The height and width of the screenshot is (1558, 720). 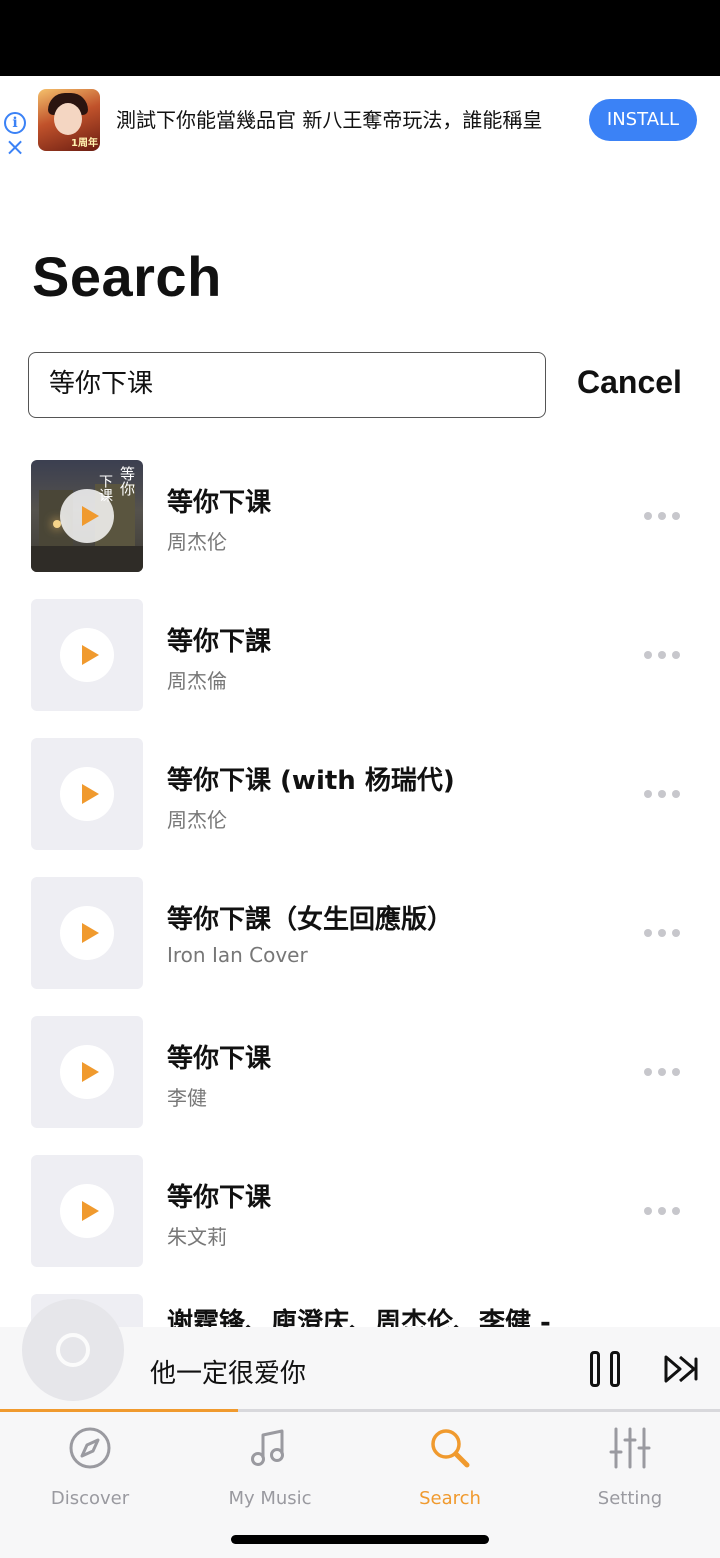 What do you see at coordinates (287, 385) in the screenshot?
I see `search-input: 等你下课` at bounding box center [287, 385].